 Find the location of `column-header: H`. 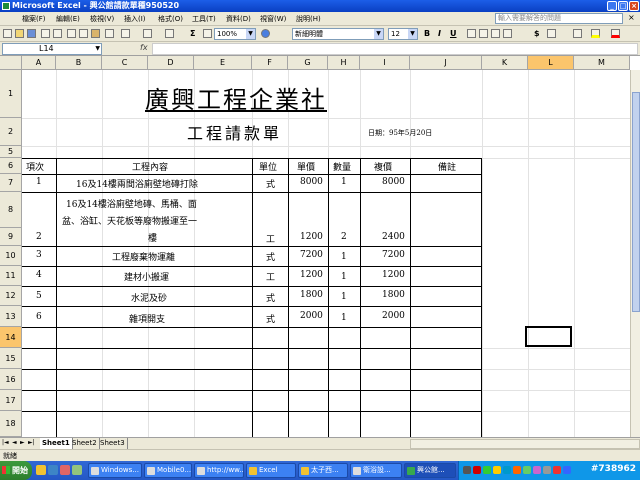

column-header: H is located at coordinates (344, 63).